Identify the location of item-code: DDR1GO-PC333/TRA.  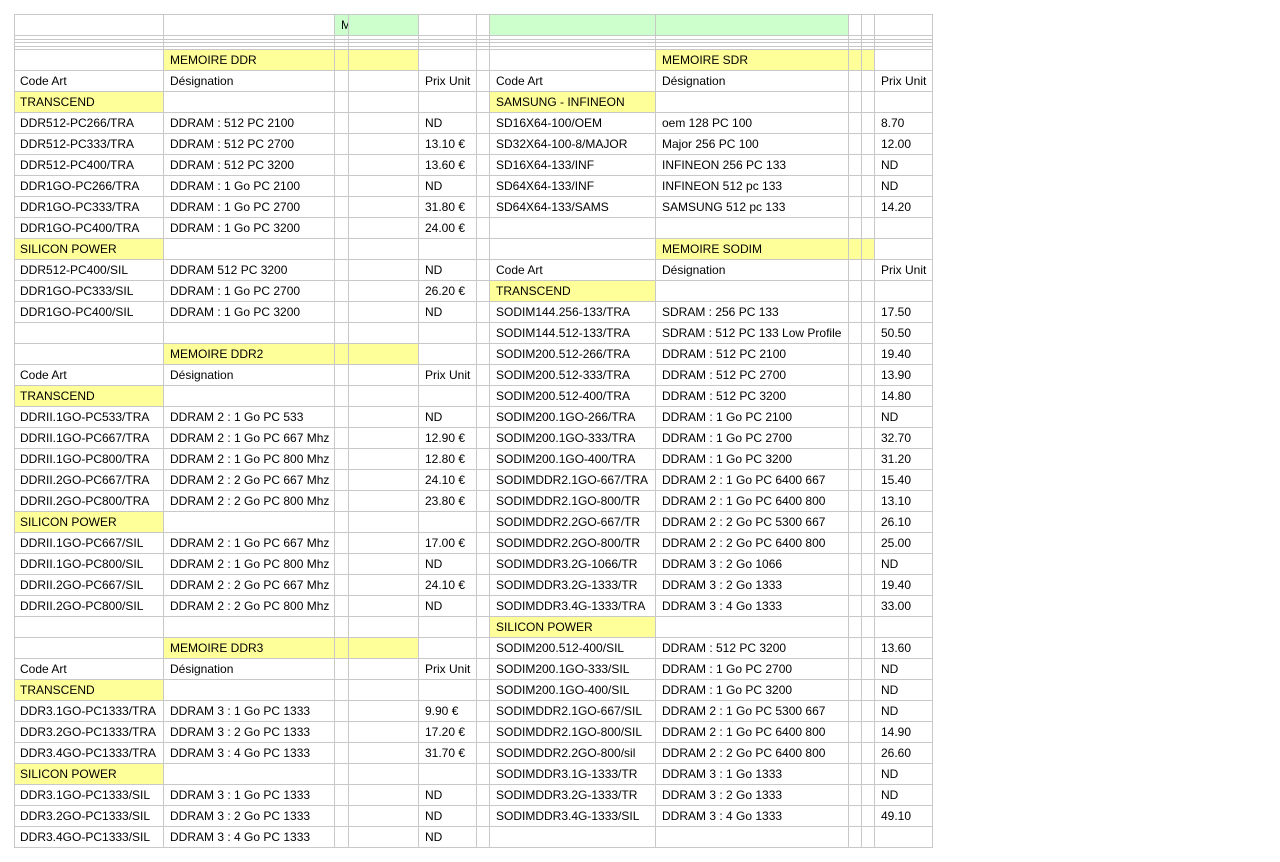
(89, 207).